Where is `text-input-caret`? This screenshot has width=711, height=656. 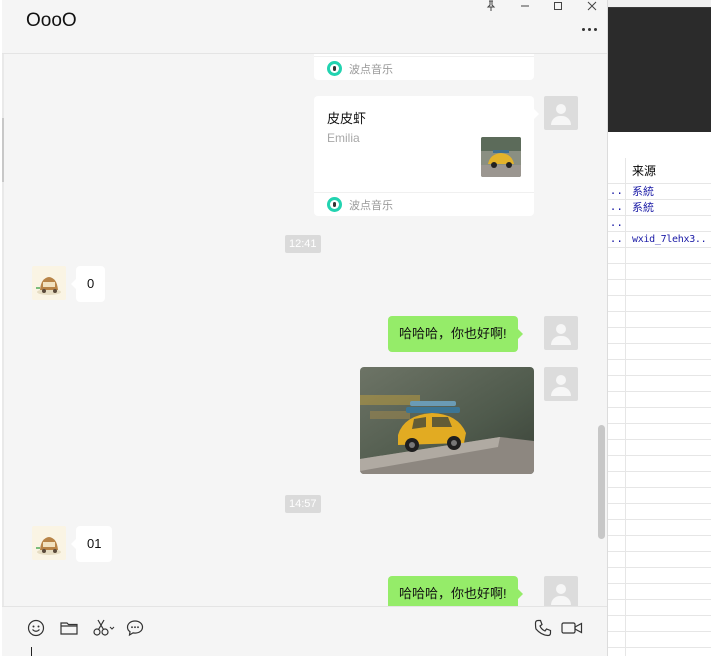
text-input-caret is located at coordinates (31, 651).